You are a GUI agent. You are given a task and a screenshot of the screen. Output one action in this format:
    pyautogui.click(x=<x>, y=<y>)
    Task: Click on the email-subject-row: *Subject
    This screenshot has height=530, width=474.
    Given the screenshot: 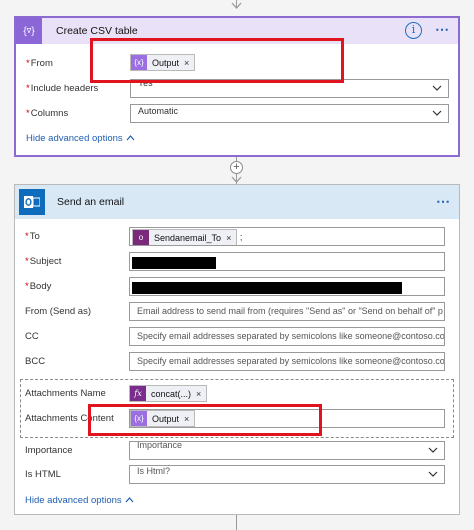 What is the action you would take?
    pyautogui.click(x=237, y=262)
    